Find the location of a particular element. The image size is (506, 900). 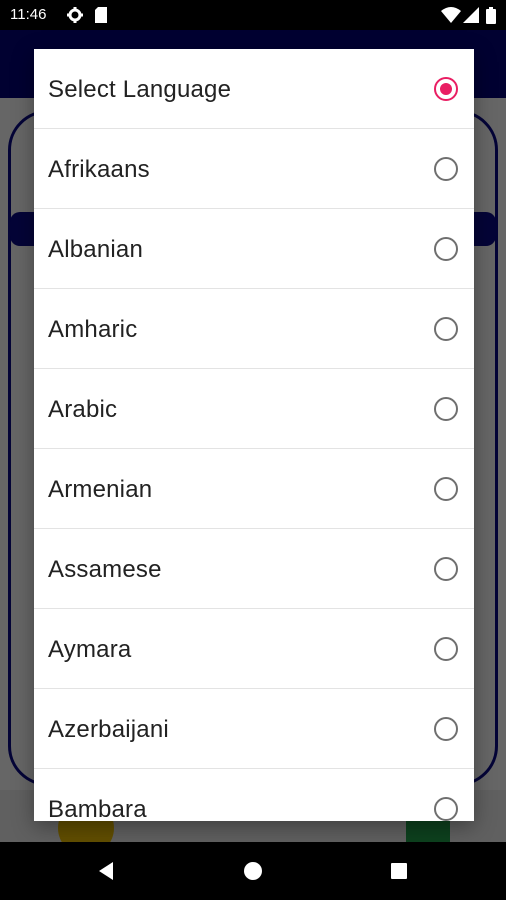

navigation-bar is located at coordinates (253, 871).